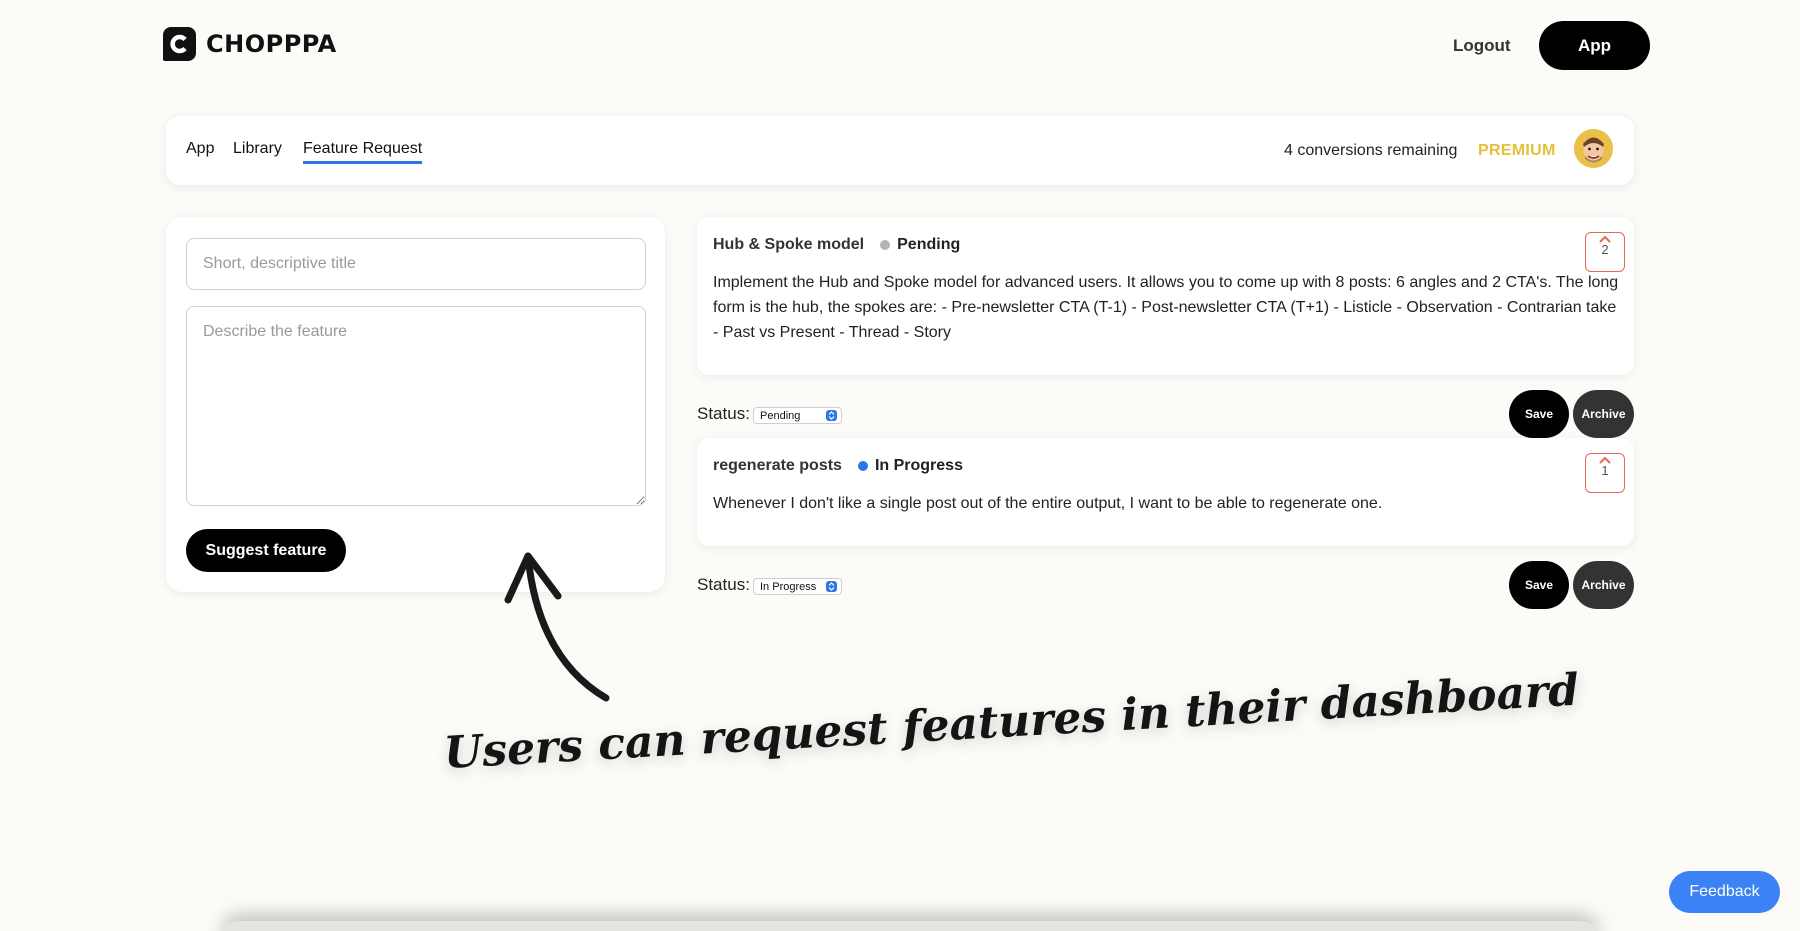  Describe the element at coordinates (1371, 150) in the screenshot. I see `conversions-remaining: 4 conversions remaining` at that location.